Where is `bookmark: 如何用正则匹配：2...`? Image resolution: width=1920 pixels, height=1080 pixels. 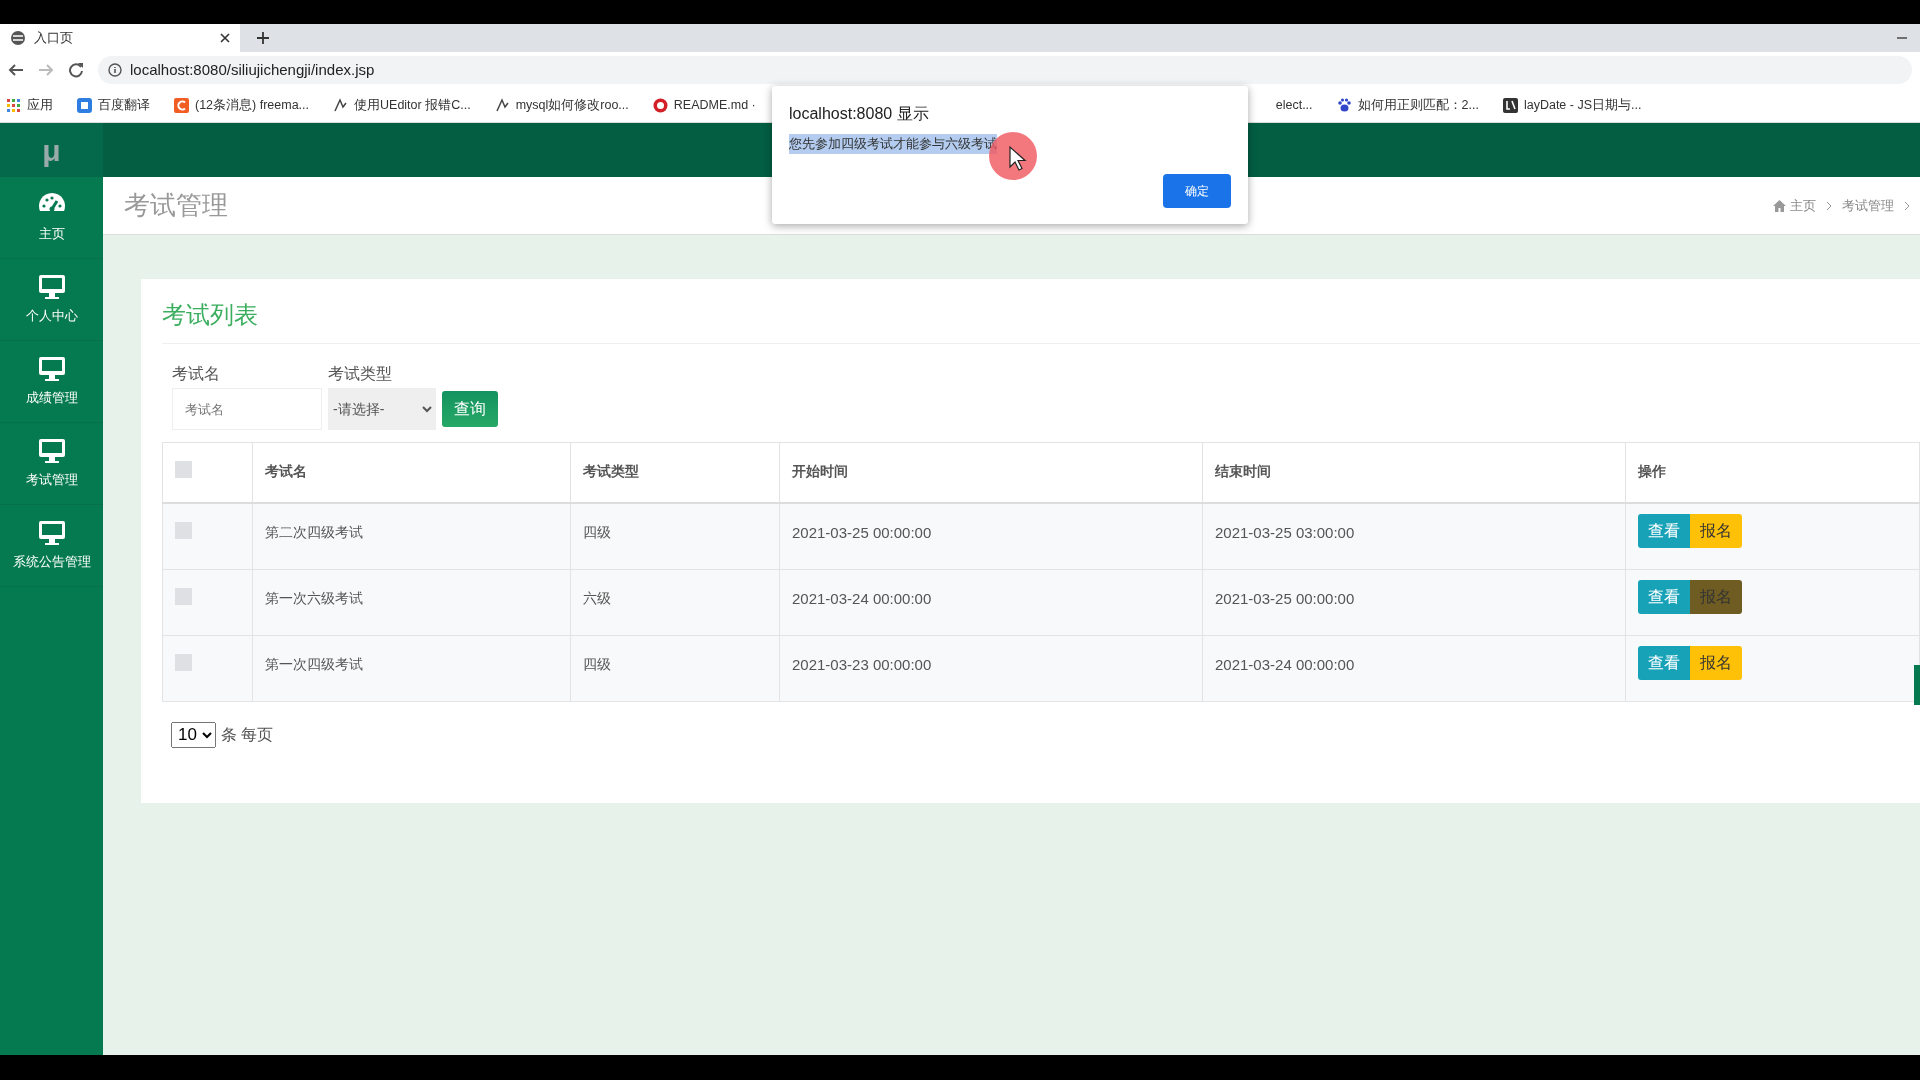
bookmark: 如何用正则匹配：2... is located at coordinates (1407, 105).